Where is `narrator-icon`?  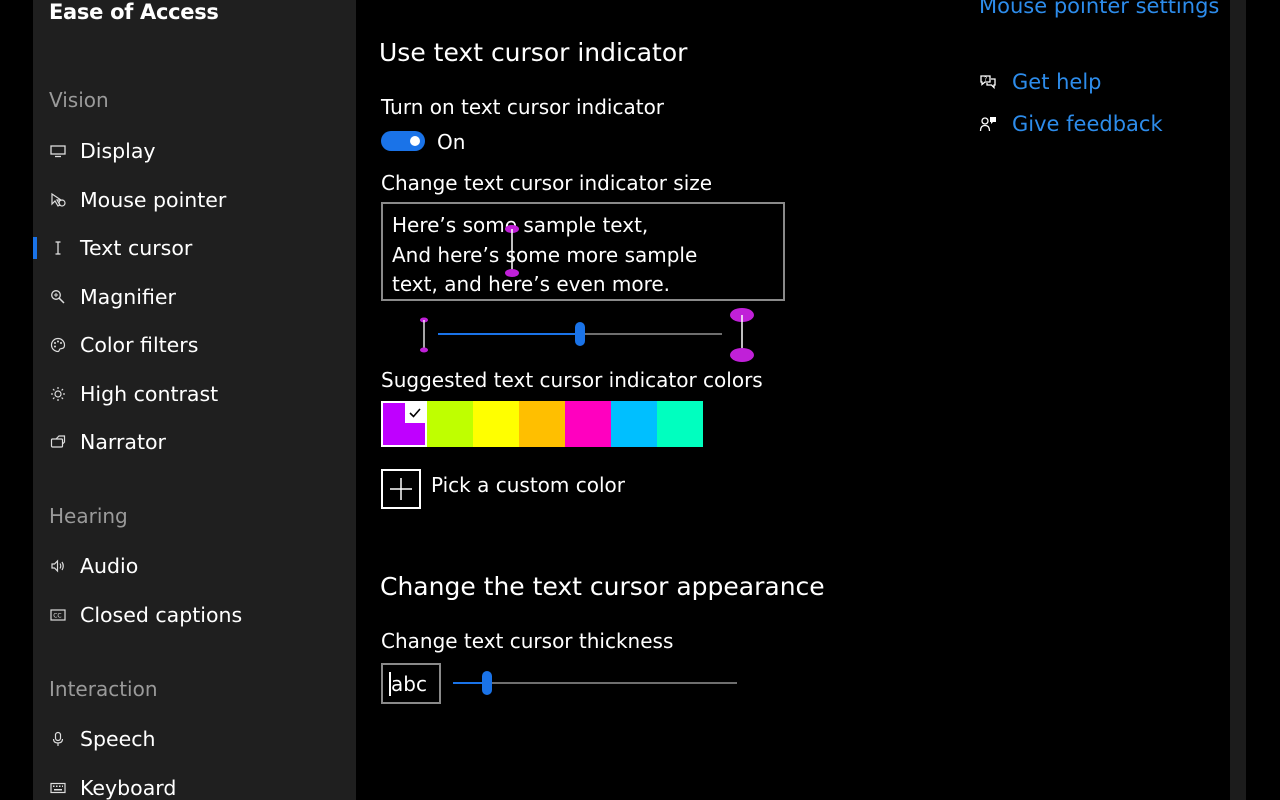
narrator-icon is located at coordinates (58, 442).